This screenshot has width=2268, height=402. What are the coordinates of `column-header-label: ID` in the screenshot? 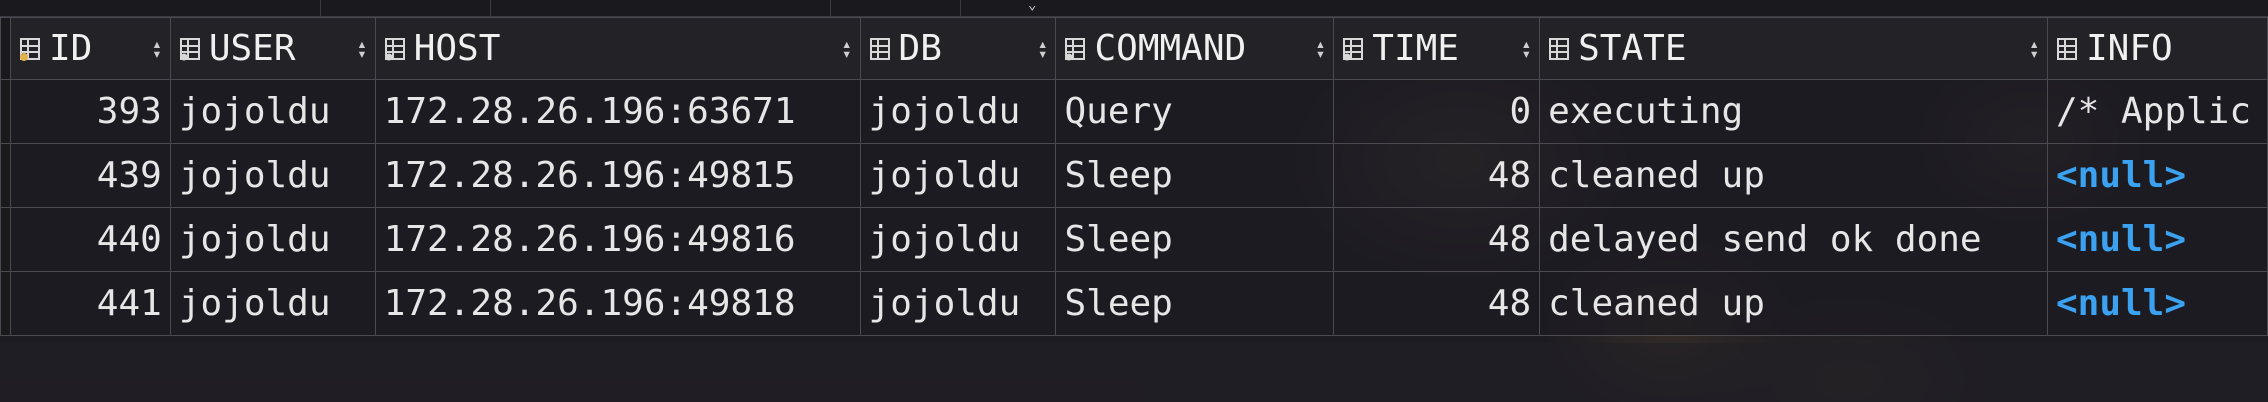 It's located at (70, 48).